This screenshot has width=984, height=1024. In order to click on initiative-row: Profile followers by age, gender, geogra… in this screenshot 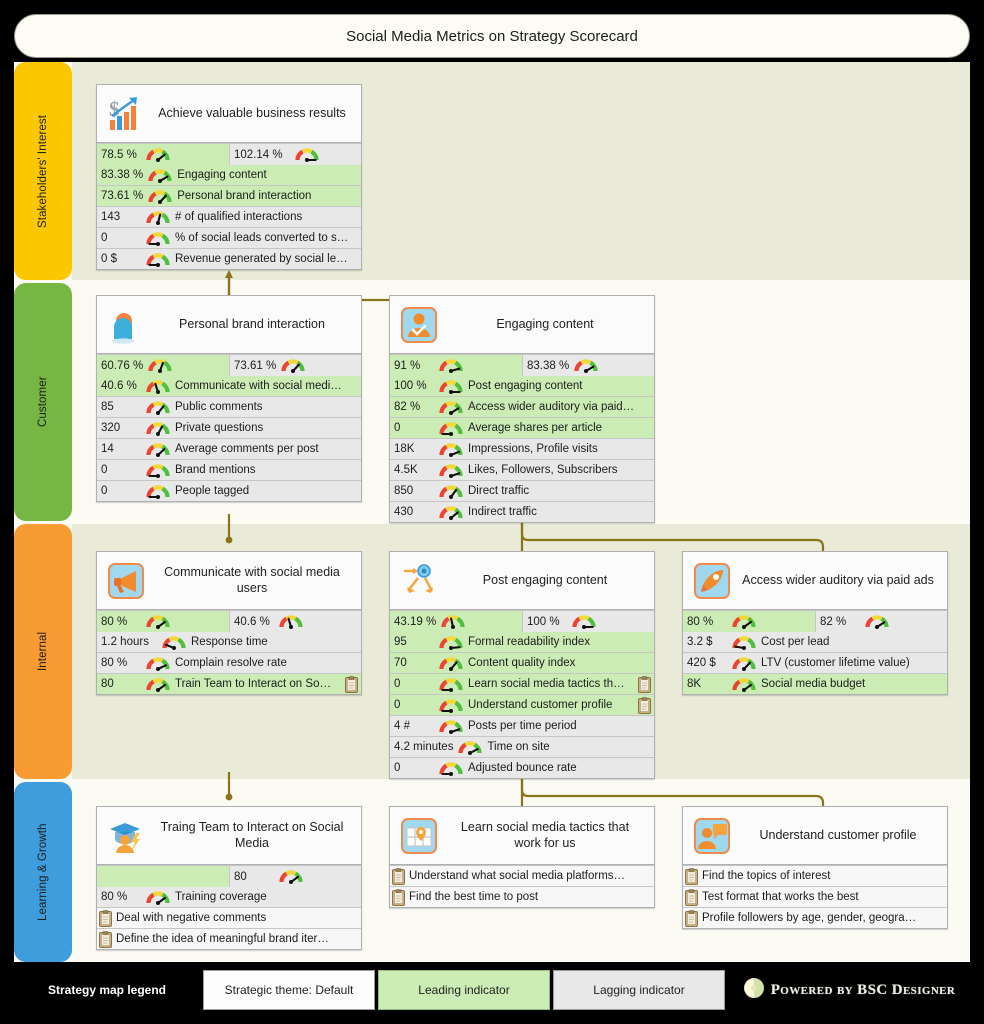, I will do `click(815, 917)`.